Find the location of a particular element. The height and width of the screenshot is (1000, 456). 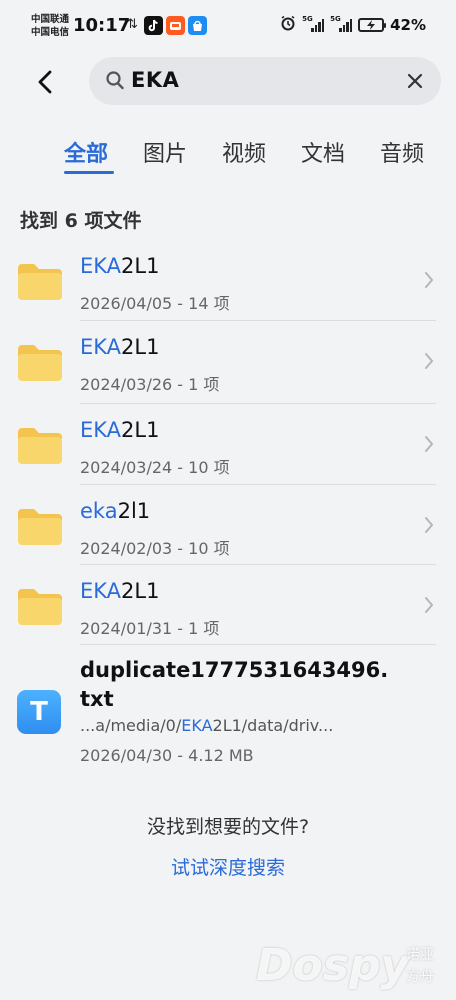

deep-search-link: 试试深度搜索 is located at coordinates (228, 866).